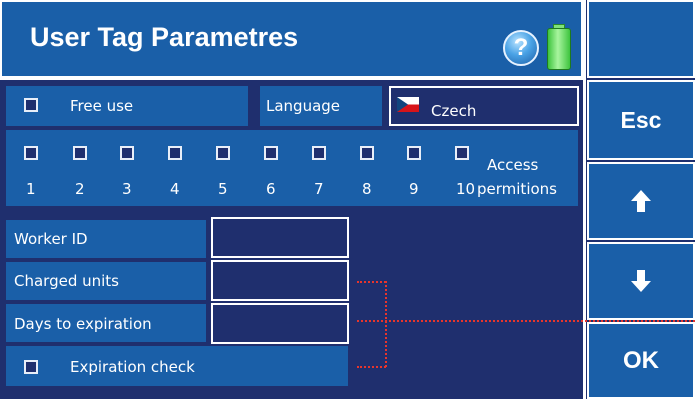  Describe the element at coordinates (271, 189) in the screenshot. I see `permission-6-label: 6` at that location.